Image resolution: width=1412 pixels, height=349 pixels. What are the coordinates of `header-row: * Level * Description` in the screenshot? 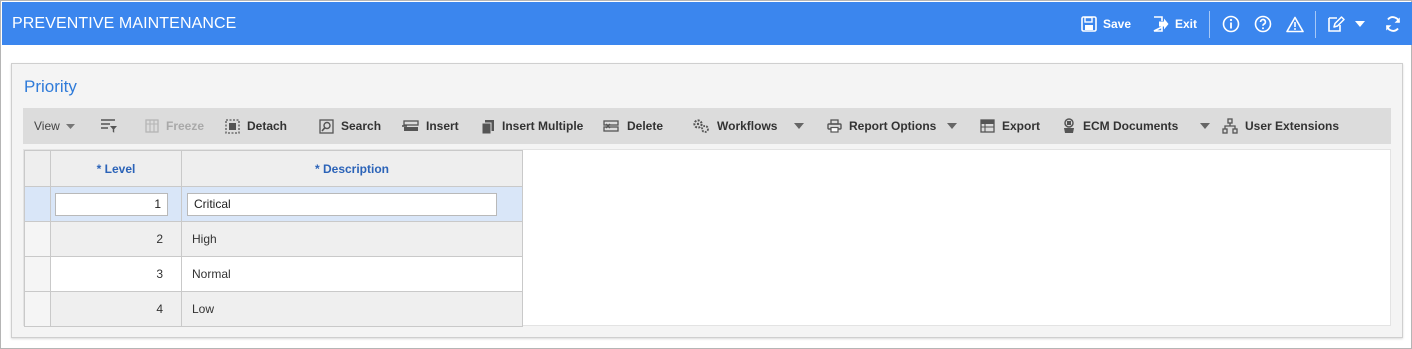 It's located at (273, 168).